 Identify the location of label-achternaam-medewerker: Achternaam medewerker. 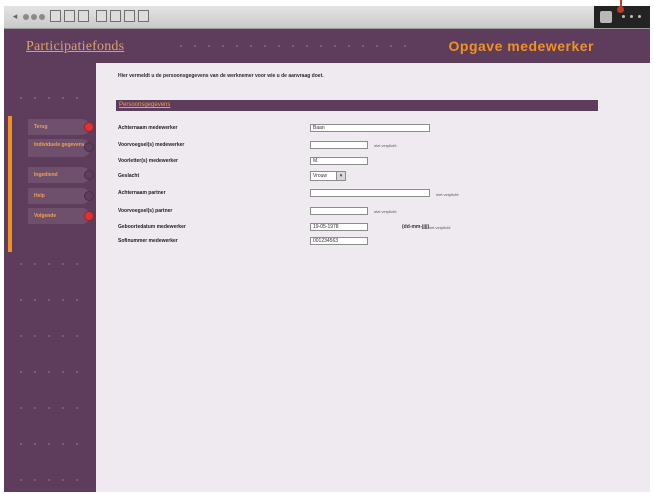
(148, 128).